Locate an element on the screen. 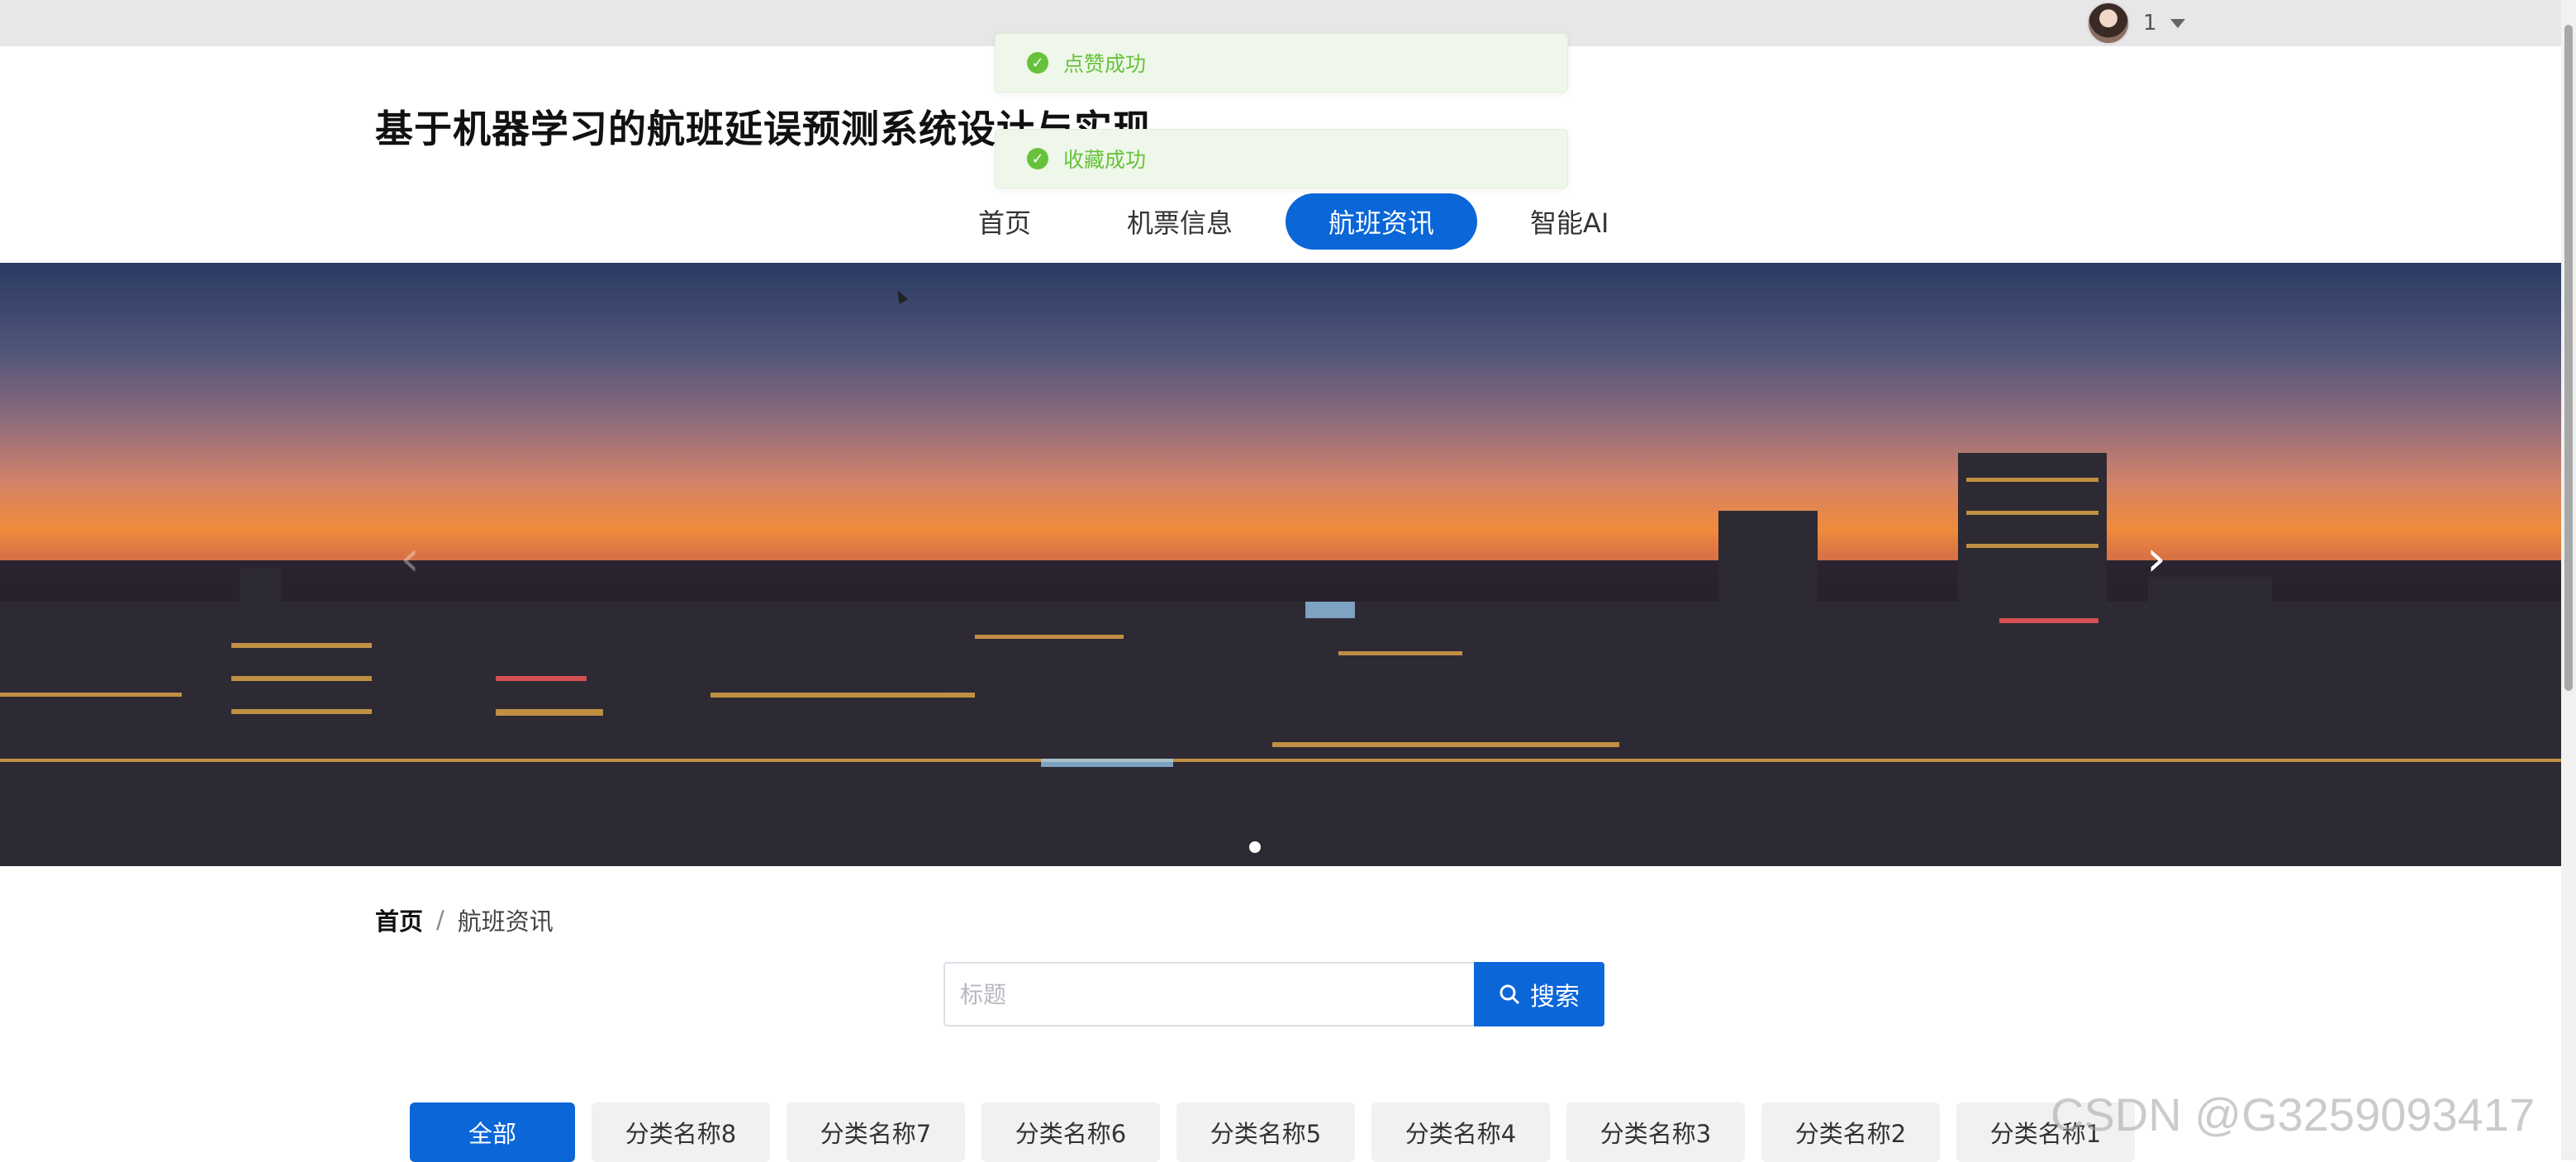 The height and width of the screenshot is (1162, 2576). category-7: 分类名称7 is located at coordinates (876, 1132).